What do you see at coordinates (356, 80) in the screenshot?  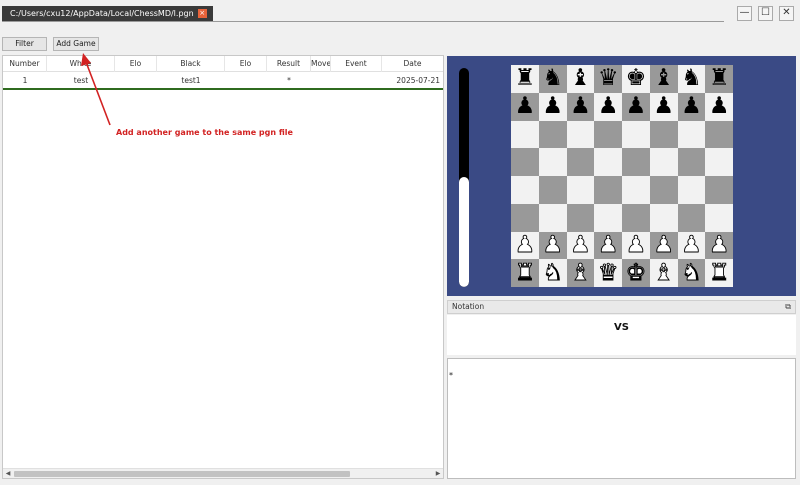 I see `cell-event` at bounding box center [356, 80].